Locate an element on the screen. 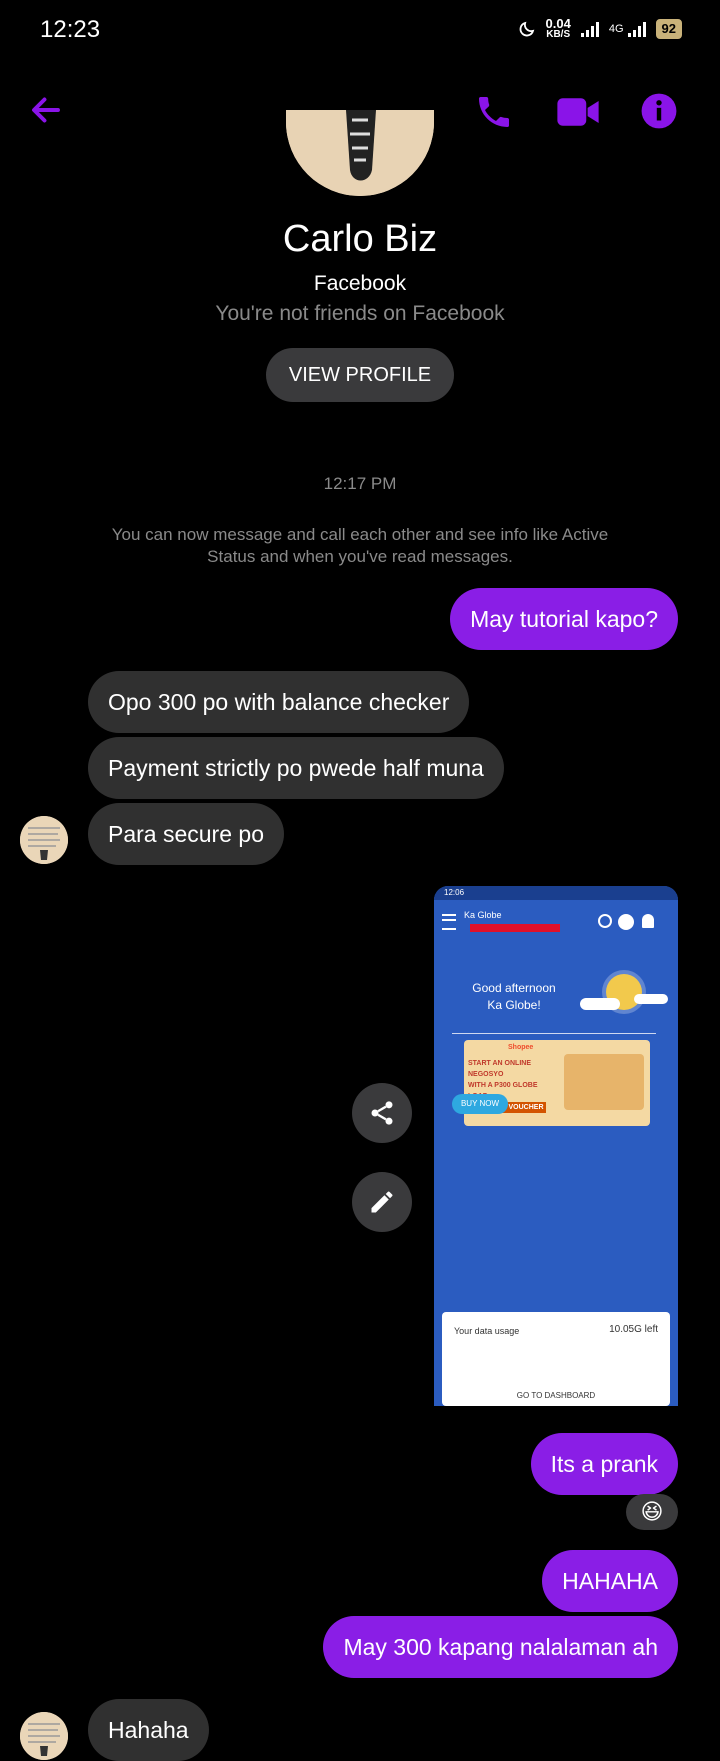  net-speed: 0.04 KB/S is located at coordinates (558, 28).